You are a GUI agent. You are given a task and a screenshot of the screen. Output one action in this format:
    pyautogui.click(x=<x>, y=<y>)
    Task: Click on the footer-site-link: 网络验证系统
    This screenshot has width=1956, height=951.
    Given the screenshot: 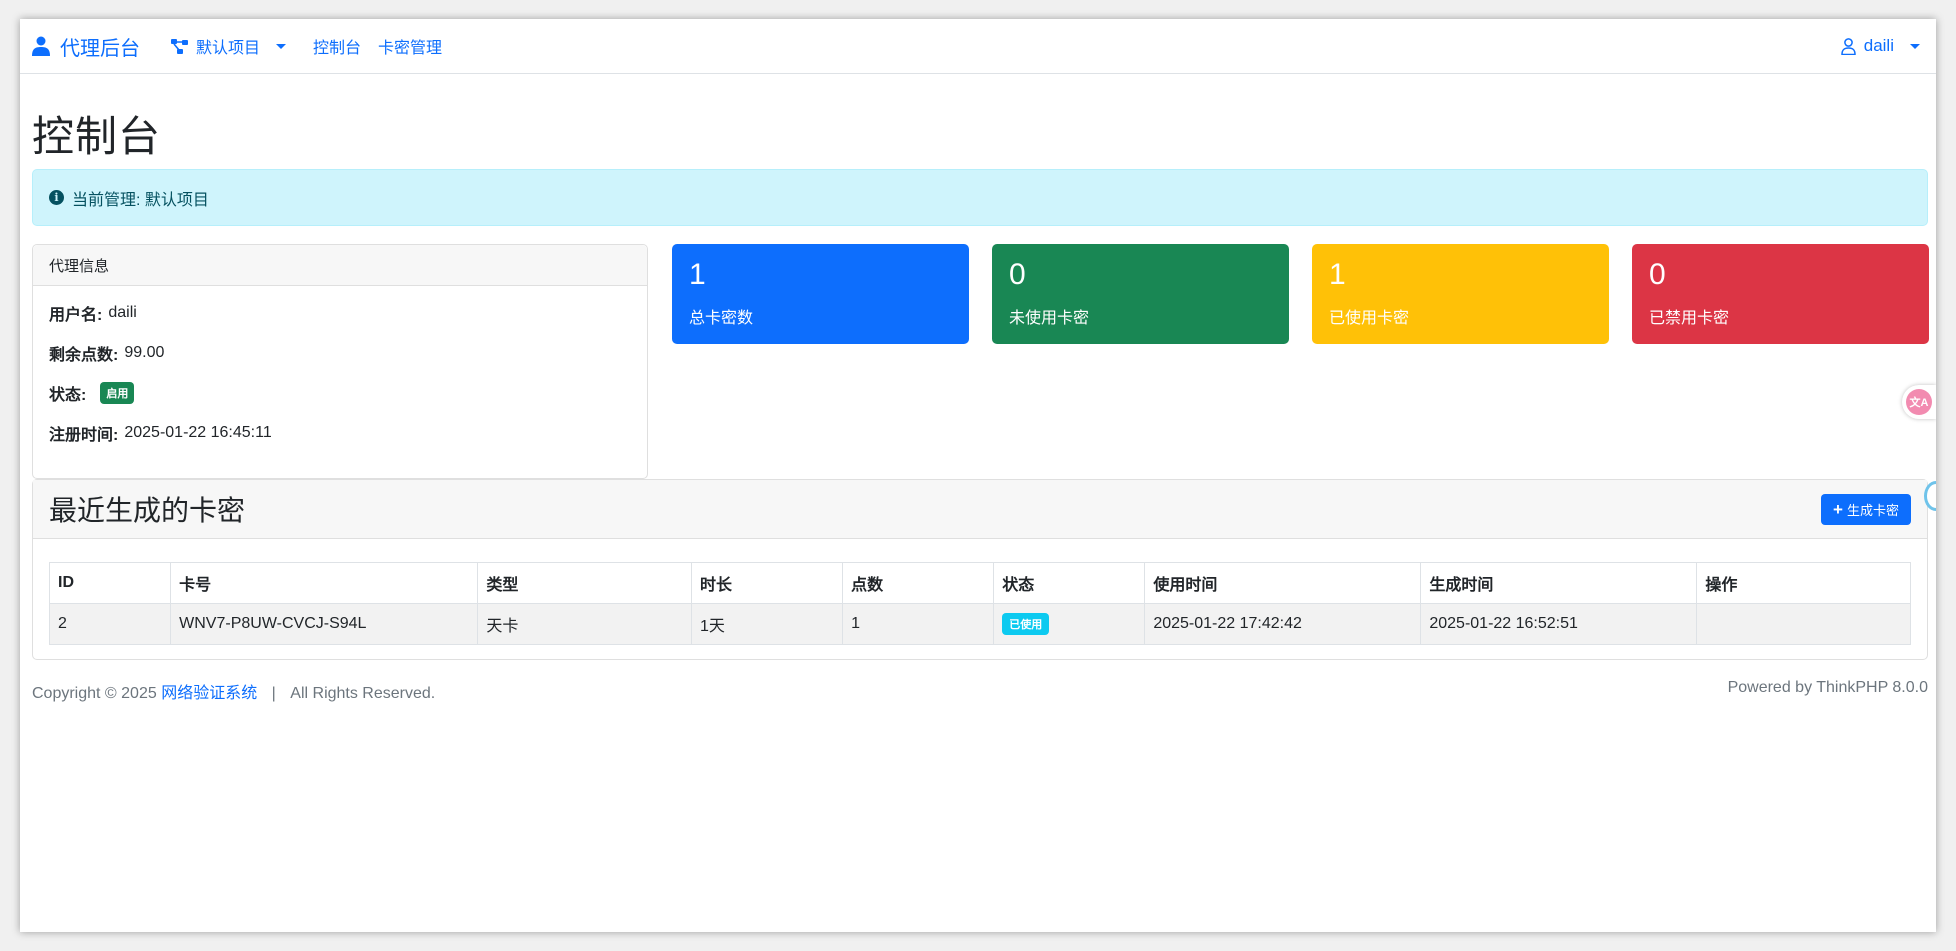 What is the action you would take?
    pyautogui.click(x=209, y=693)
    